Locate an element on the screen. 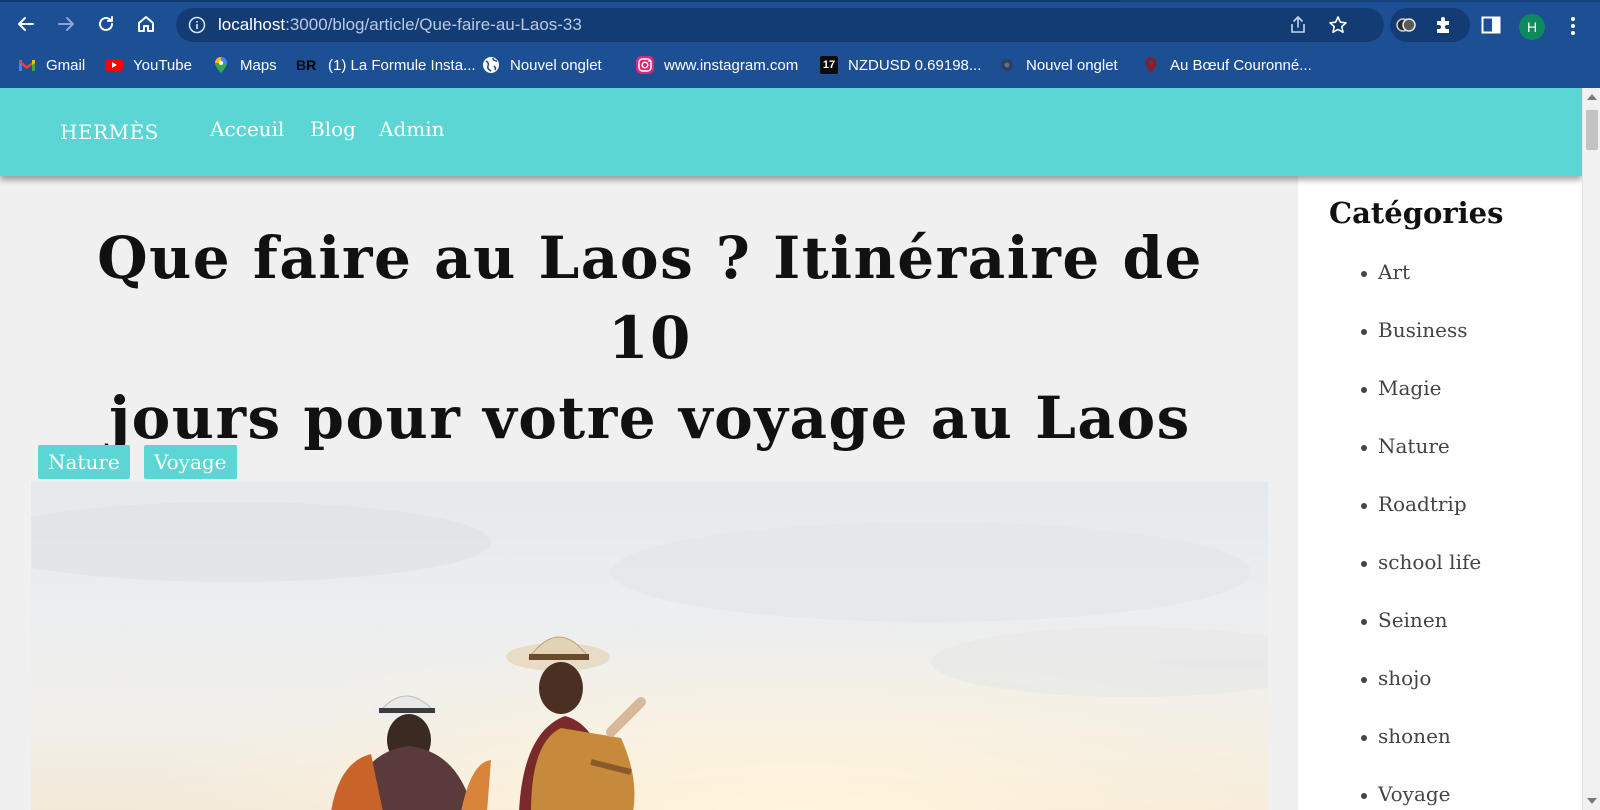 Image resolution: width=1600 pixels, height=810 pixels. sidebar-title: Catégories is located at coordinates (1416, 213).